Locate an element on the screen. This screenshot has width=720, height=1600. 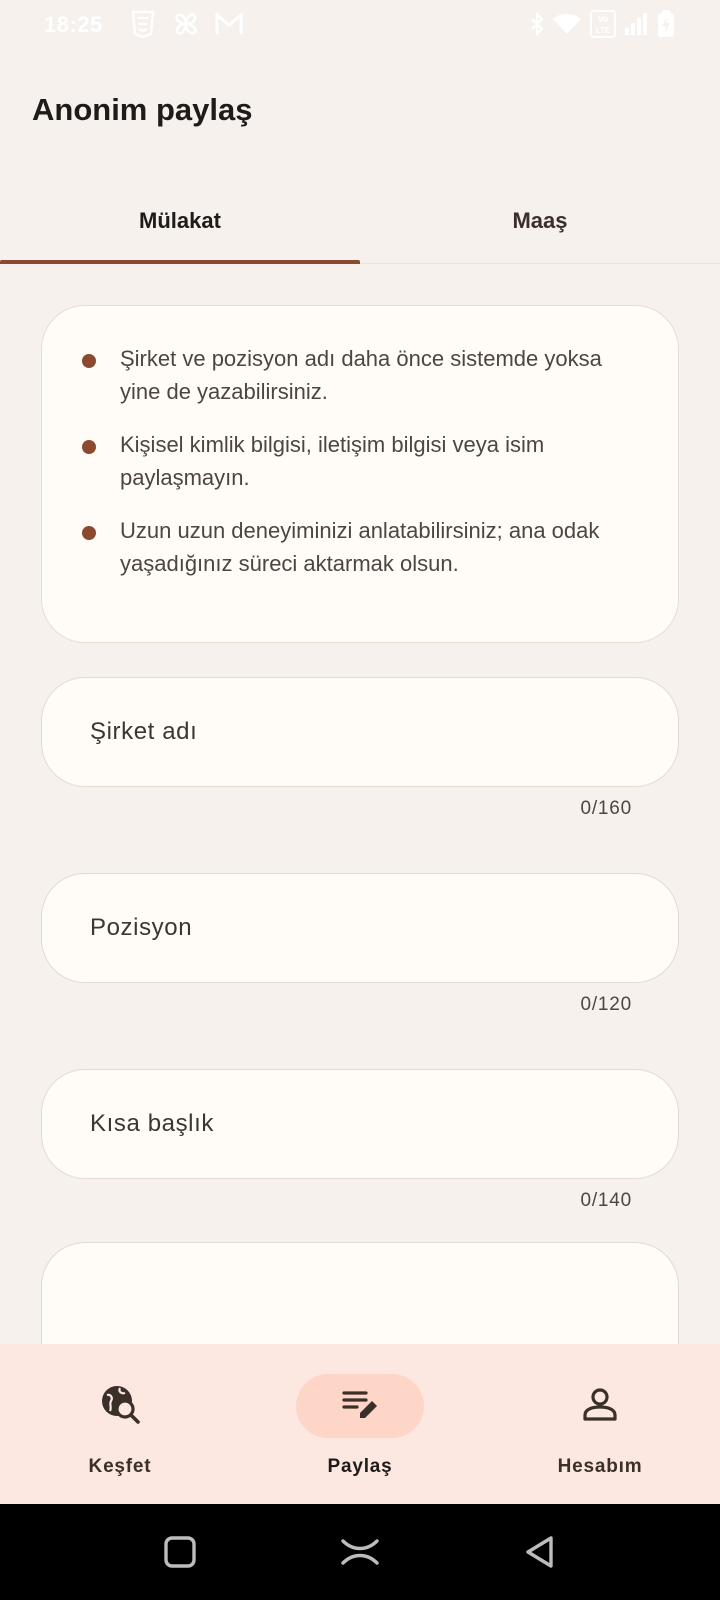
recents-button is located at coordinates (180, 1552).